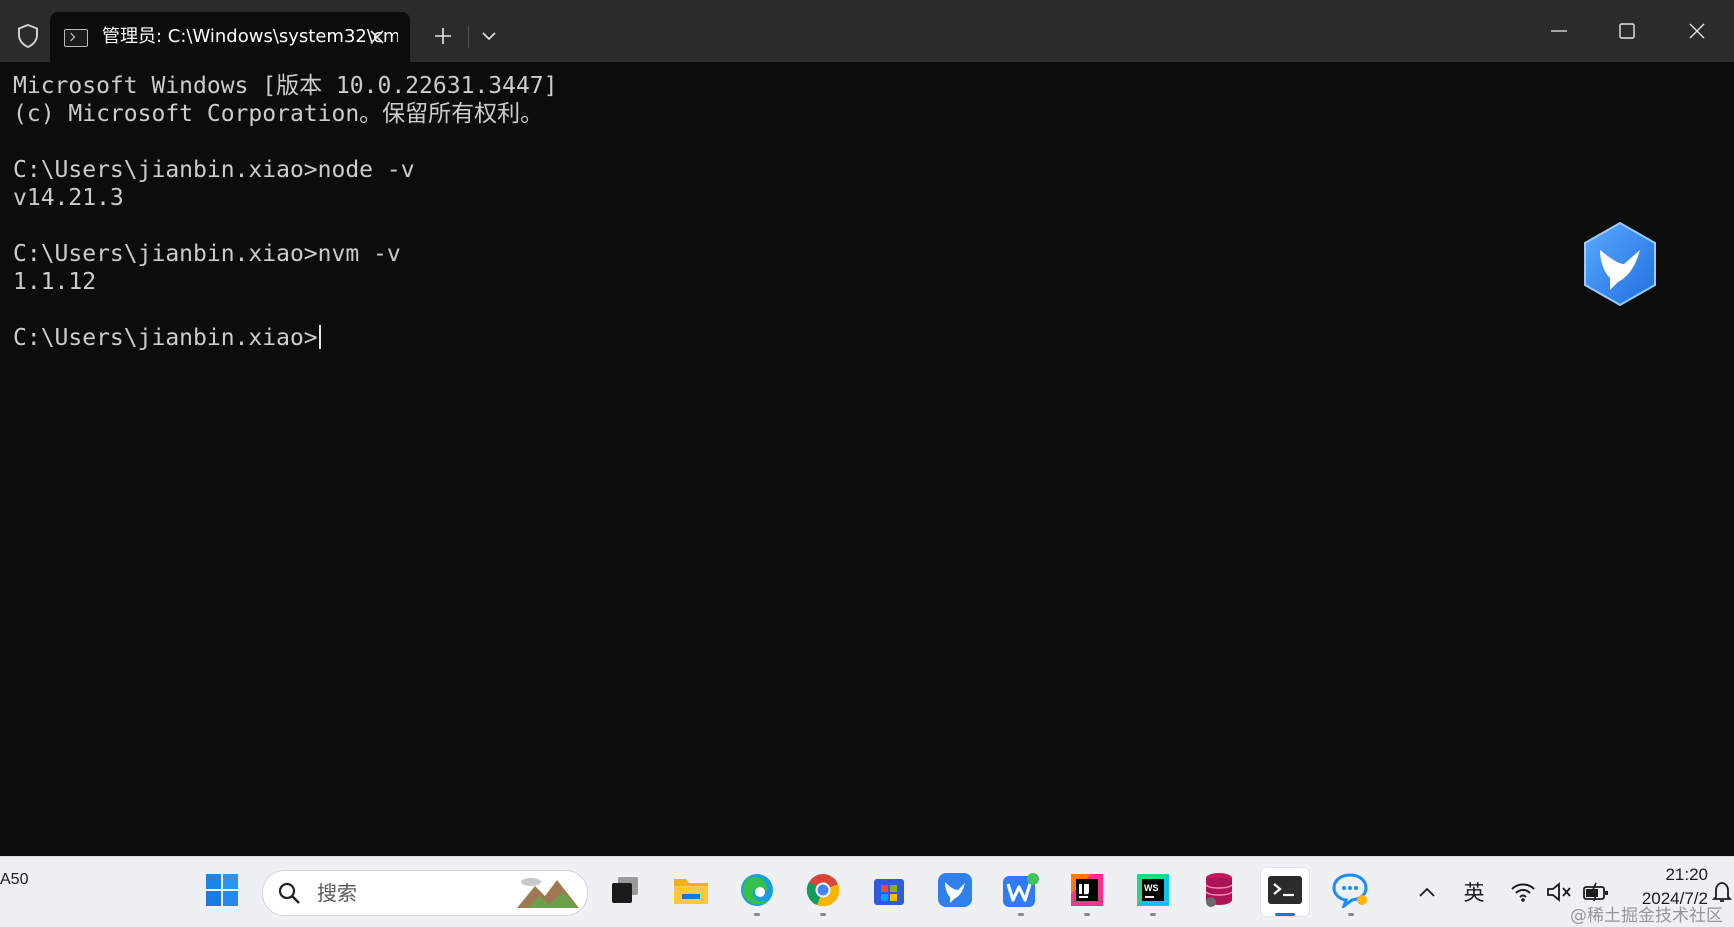  What do you see at coordinates (319, 337) in the screenshot?
I see `text-cursor` at bounding box center [319, 337].